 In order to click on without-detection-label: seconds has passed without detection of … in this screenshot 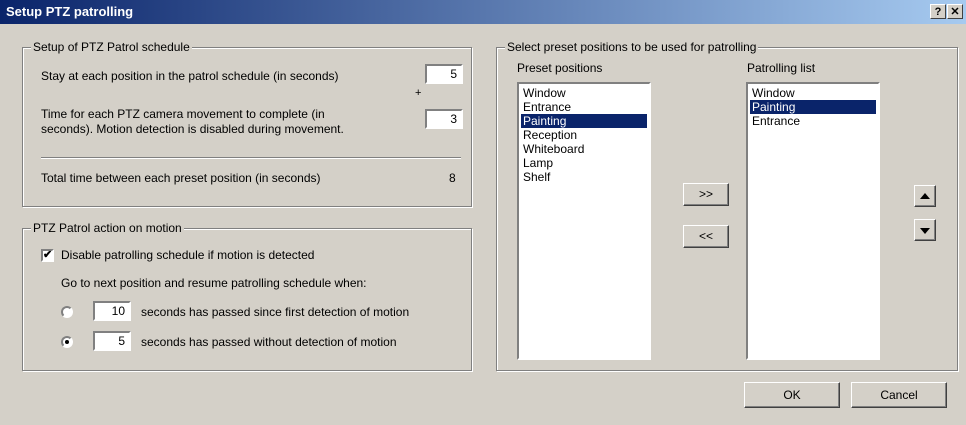, I will do `click(269, 342)`.